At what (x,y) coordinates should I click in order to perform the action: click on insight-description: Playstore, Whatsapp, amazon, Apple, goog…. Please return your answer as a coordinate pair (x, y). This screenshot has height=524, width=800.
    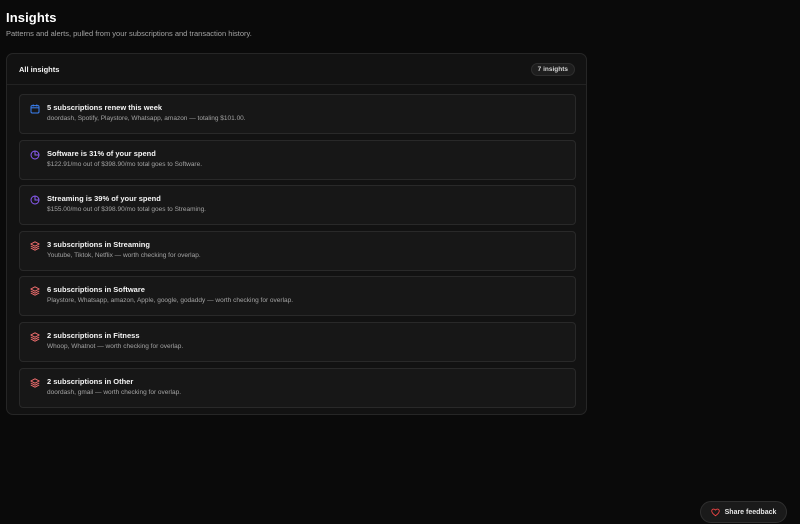
    Looking at the image, I should click on (170, 301).